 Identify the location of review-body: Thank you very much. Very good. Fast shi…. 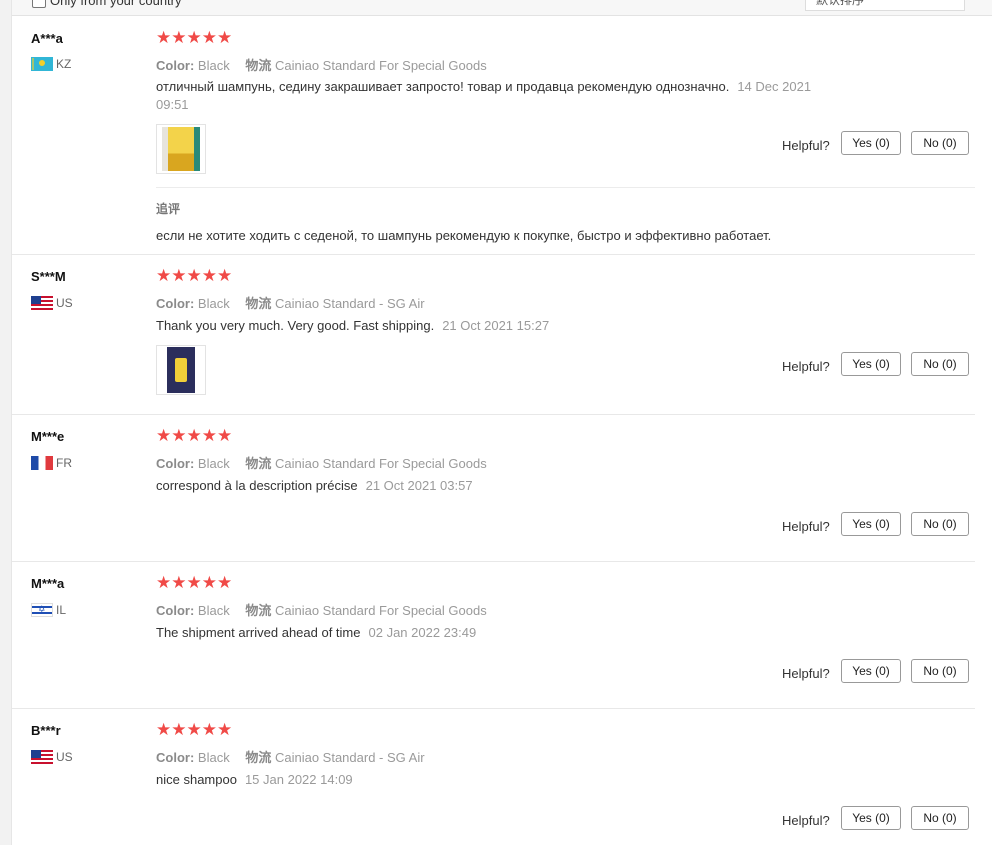
(295, 325).